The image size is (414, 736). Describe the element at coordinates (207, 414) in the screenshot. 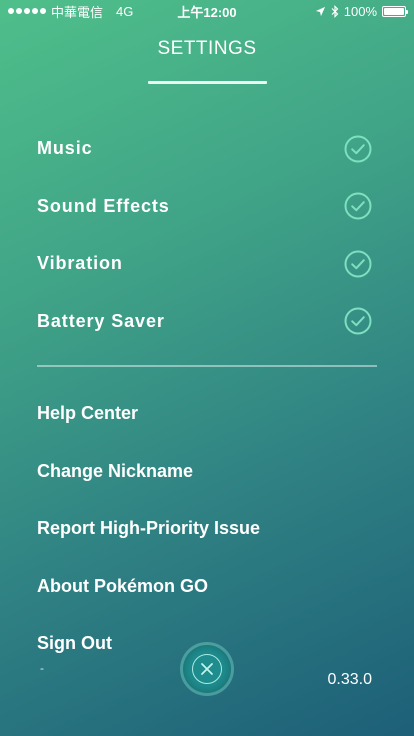

I see `menu-help-center: Help Center` at that location.